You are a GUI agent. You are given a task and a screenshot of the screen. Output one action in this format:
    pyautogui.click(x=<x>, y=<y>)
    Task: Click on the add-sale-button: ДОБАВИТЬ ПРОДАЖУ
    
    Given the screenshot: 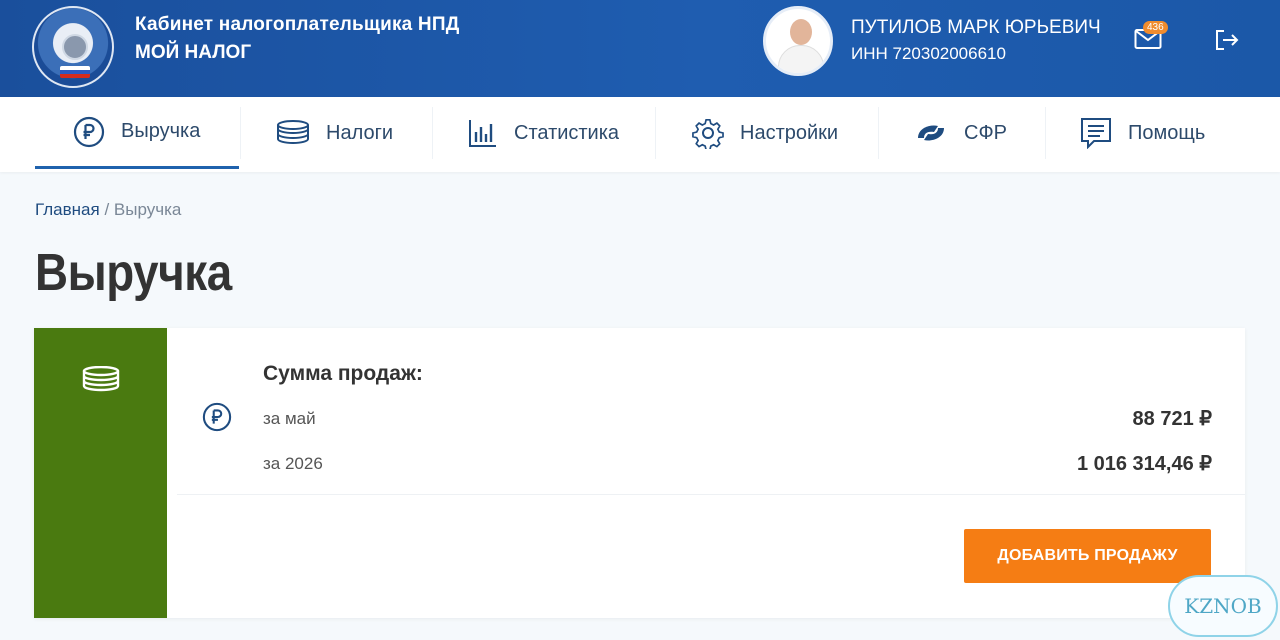 What is the action you would take?
    pyautogui.click(x=1087, y=556)
    